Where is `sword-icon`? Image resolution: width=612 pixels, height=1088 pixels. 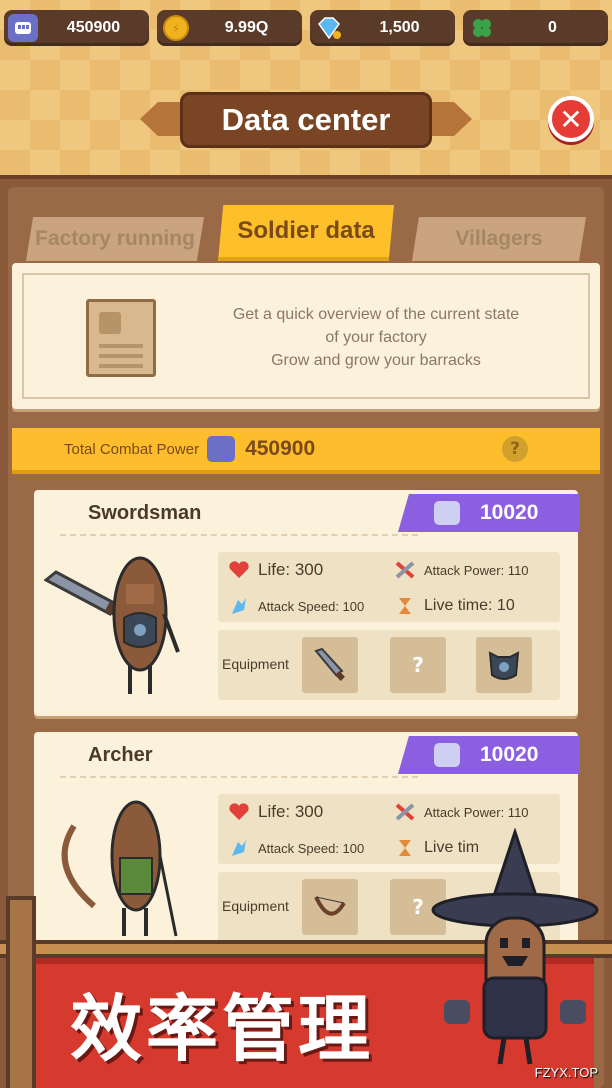
sword-icon is located at coordinates (329, 664).